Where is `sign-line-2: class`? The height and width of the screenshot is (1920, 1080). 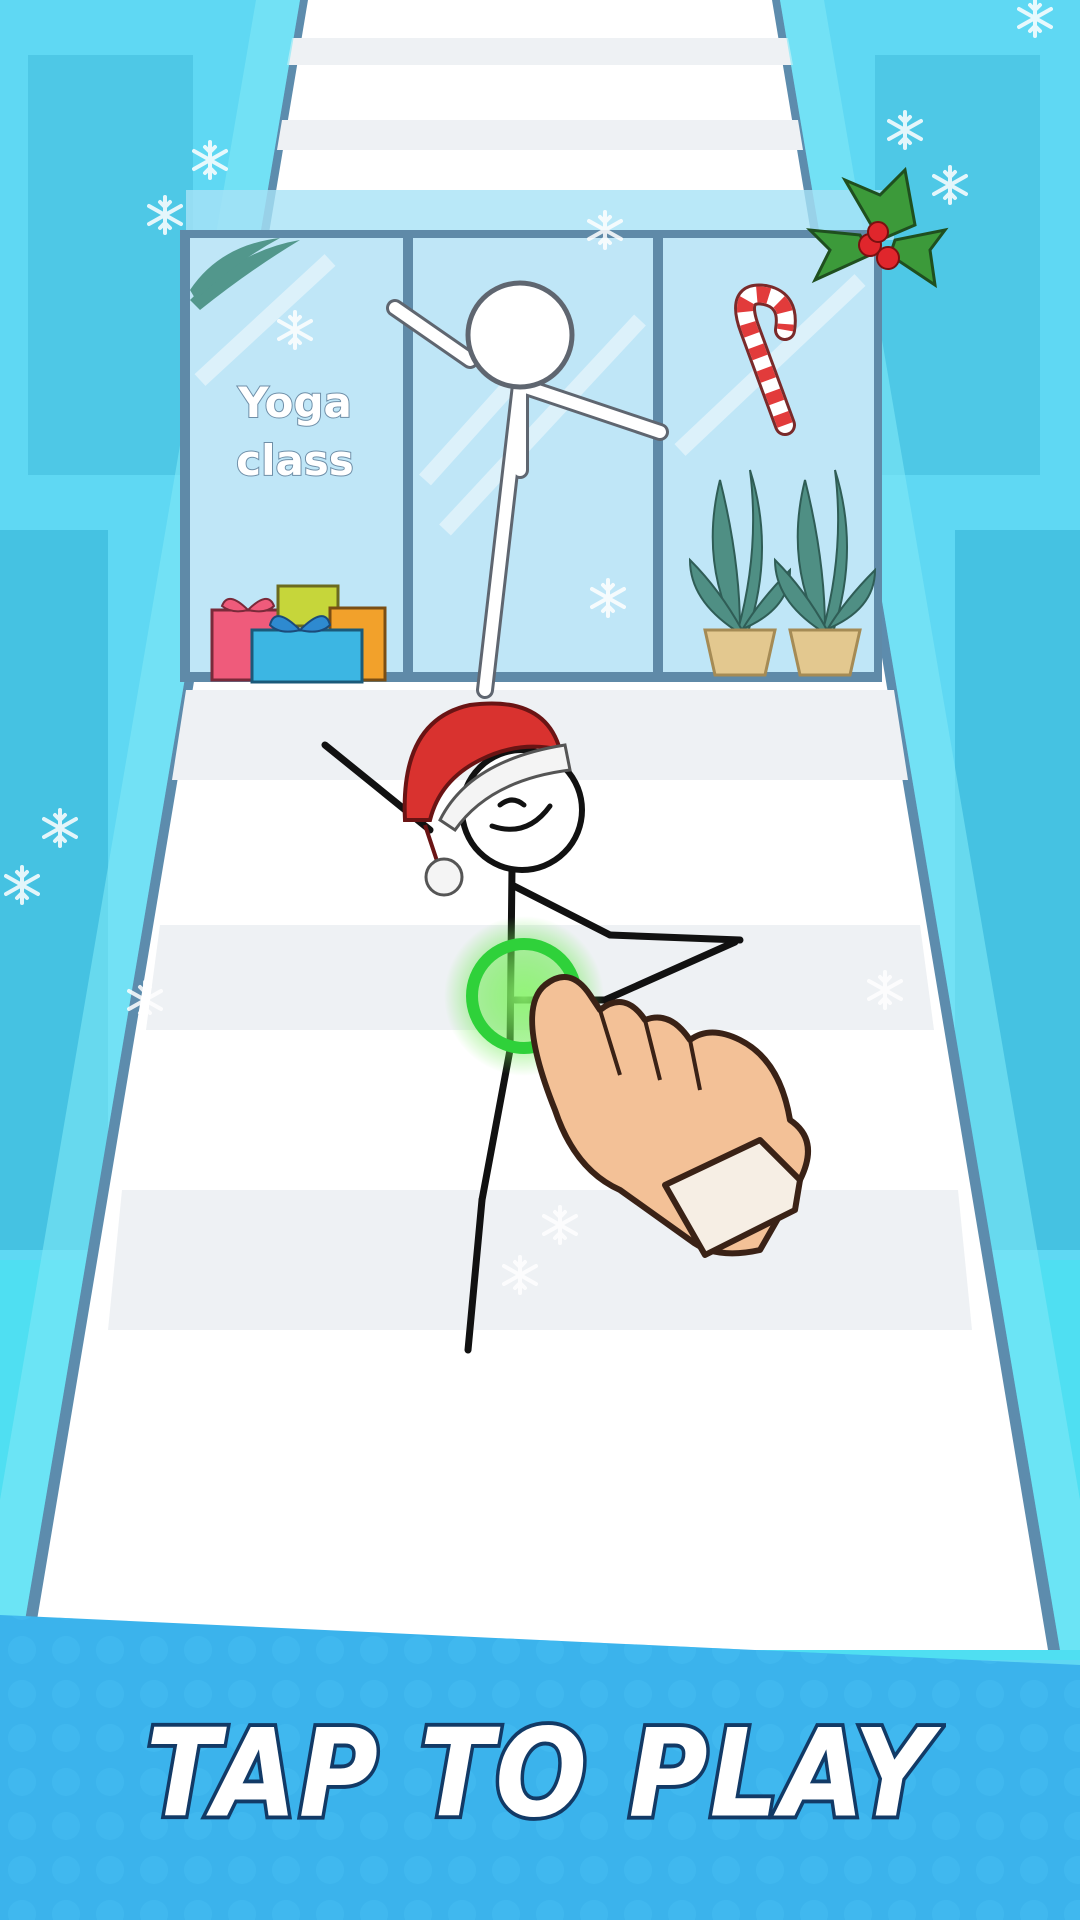
sign-line-2: class is located at coordinates (295, 460).